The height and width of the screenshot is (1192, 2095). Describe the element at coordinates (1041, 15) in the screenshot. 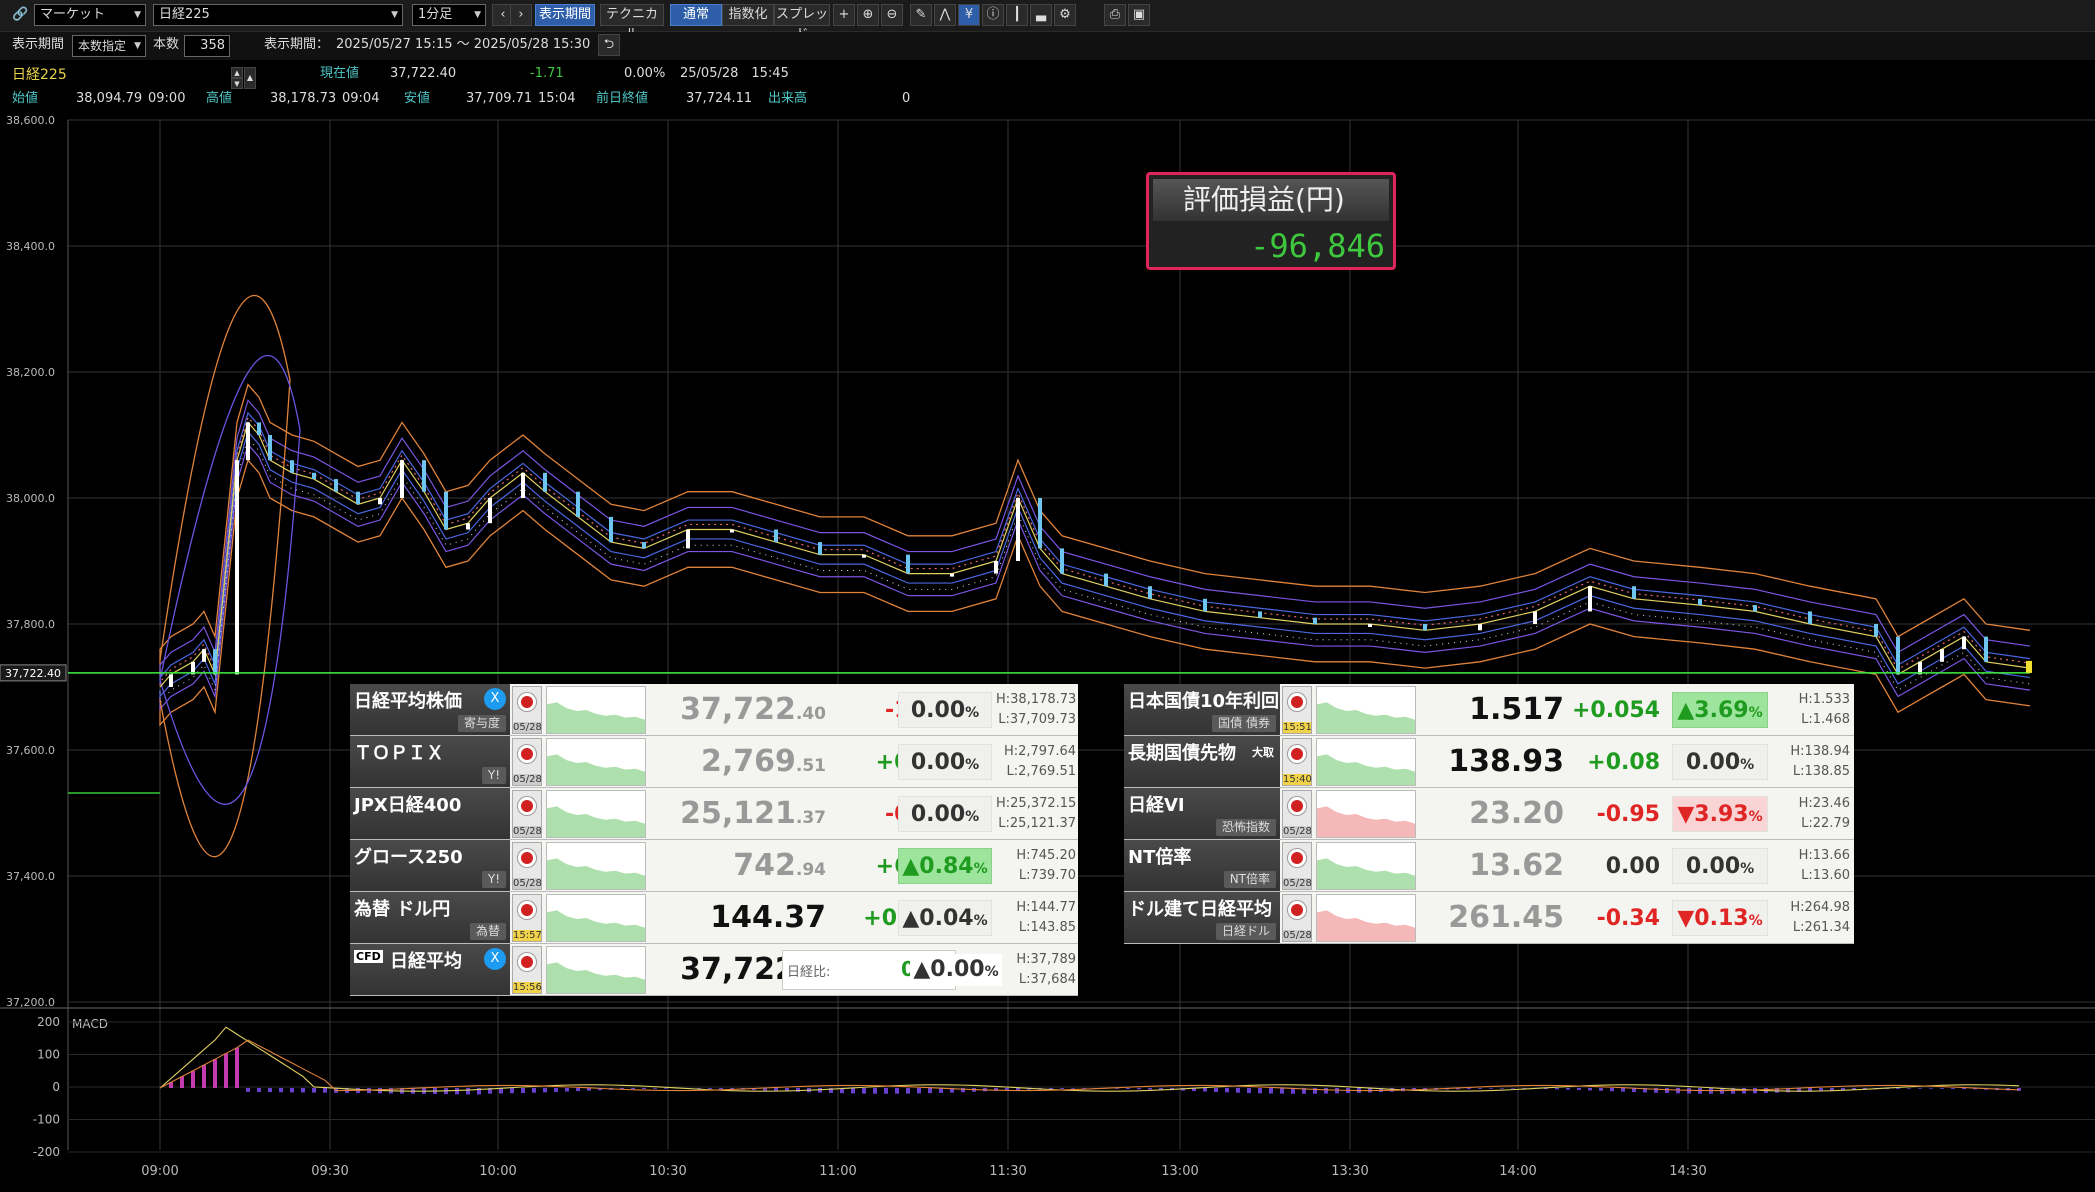

I see `volume-icon: ▃` at that location.